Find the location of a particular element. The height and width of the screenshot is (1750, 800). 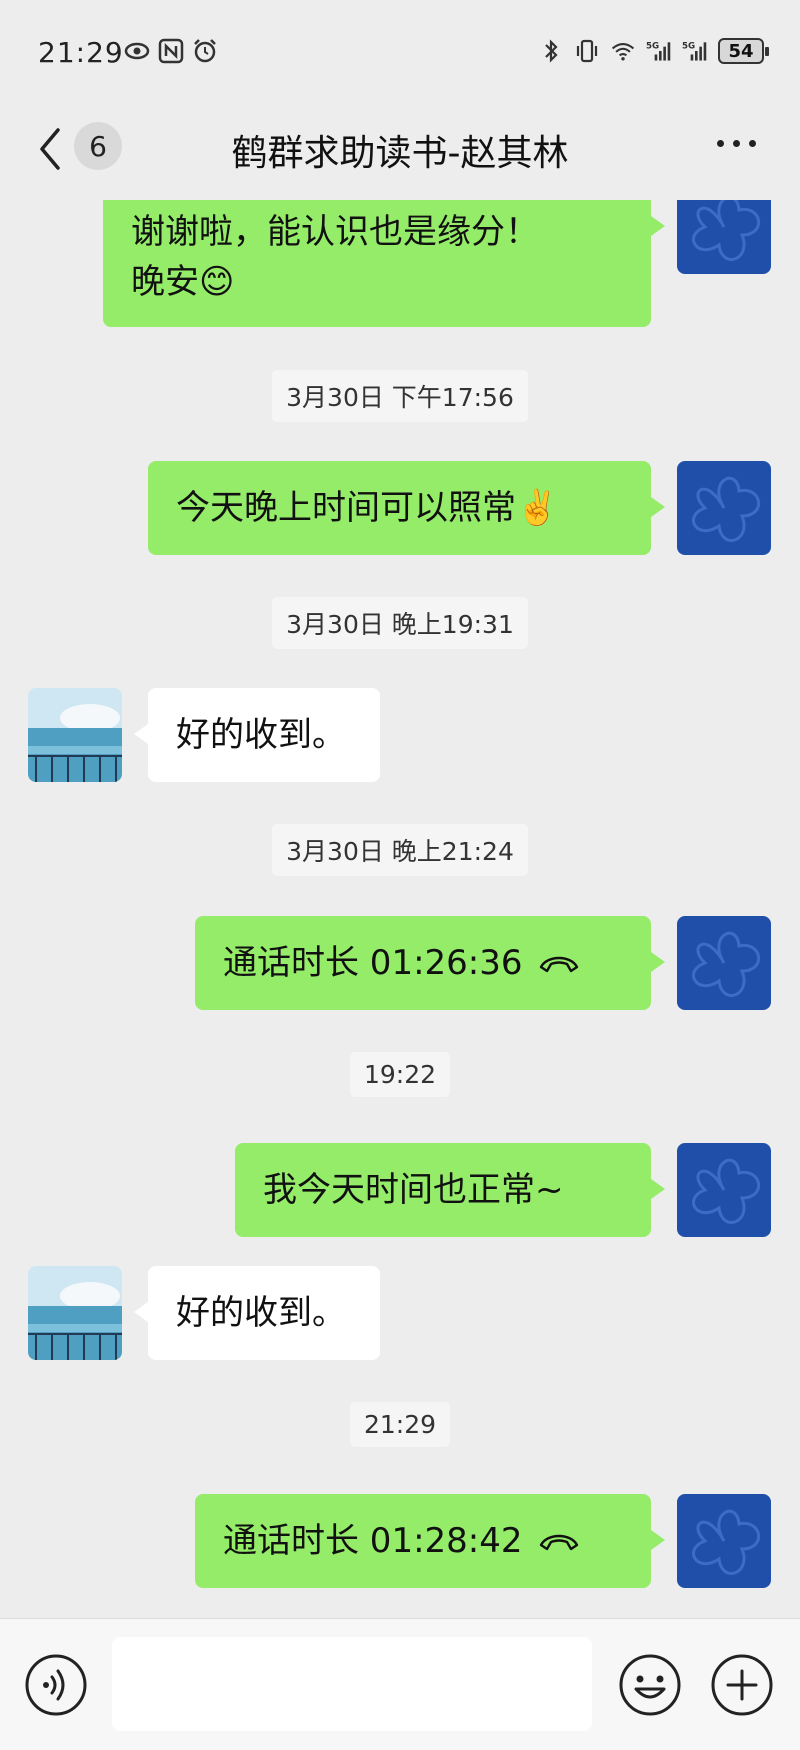

call-record-bubble: 通话时长 01:26:36 is located at coordinates (430, 963).